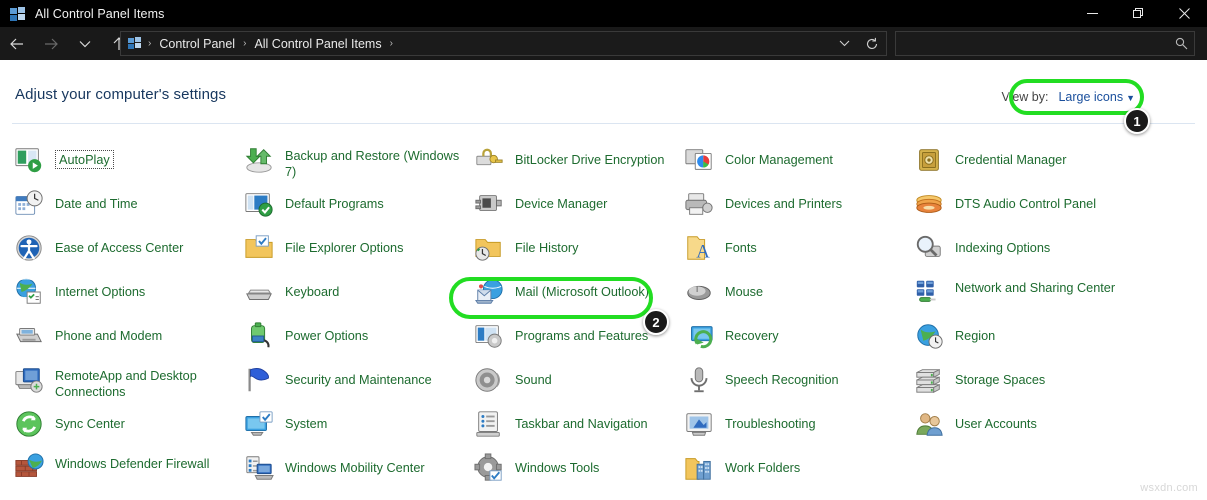  I want to click on control-panel-item-power-options: Power Options, so click(345, 343).